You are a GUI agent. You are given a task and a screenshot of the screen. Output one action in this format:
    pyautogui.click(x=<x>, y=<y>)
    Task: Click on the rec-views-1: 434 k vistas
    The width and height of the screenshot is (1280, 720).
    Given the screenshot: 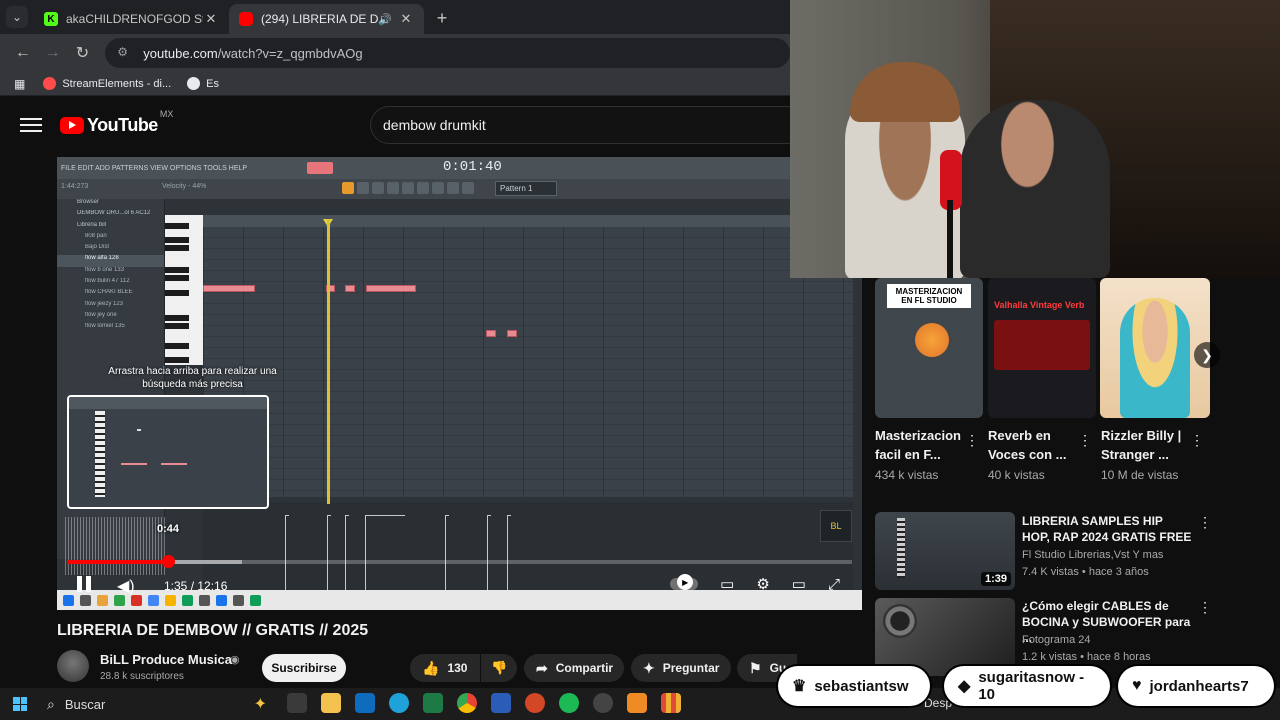 What is the action you would take?
    pyautogui.click(x=907, y=475)
    